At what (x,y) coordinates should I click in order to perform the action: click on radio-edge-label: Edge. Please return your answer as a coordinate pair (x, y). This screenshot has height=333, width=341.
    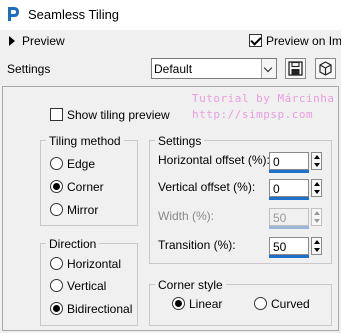
    Looking at the image, I should click on (81, 164).